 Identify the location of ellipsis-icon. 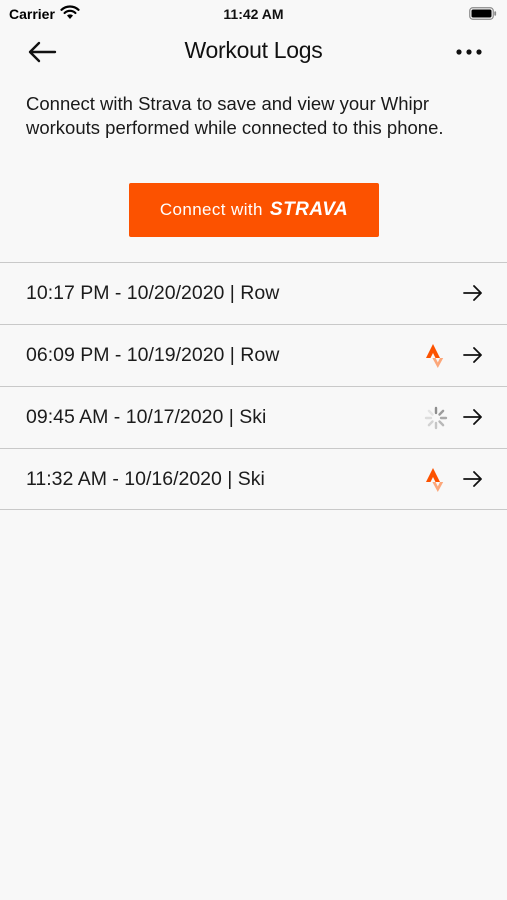
(469, 52).